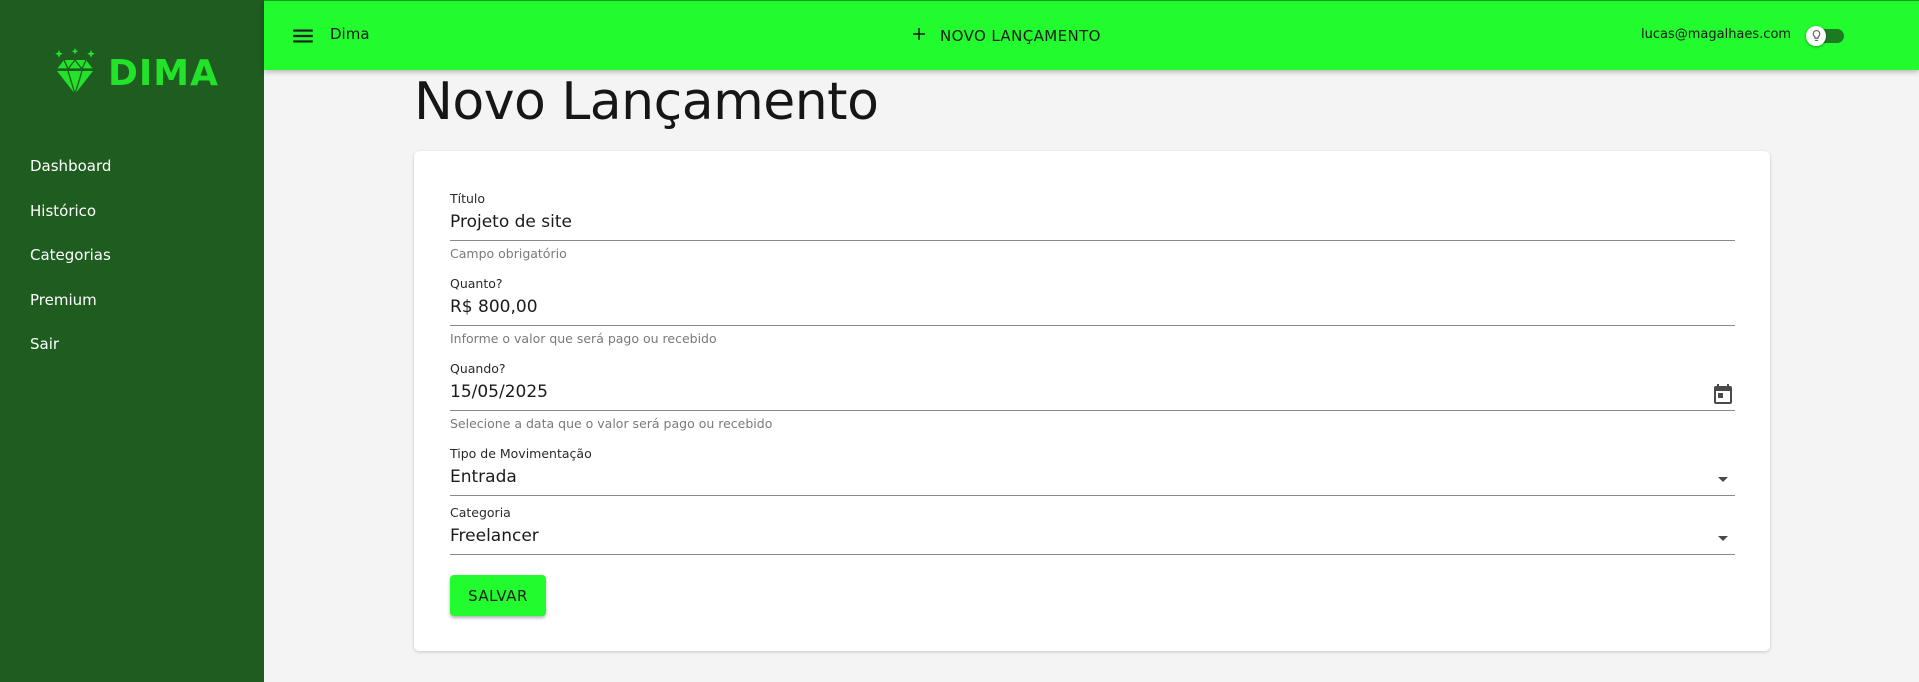  What do you see at coordinates (478, 368) in the screenshot?
I see `date-label: Quando?` at bounding box center [478, 368].